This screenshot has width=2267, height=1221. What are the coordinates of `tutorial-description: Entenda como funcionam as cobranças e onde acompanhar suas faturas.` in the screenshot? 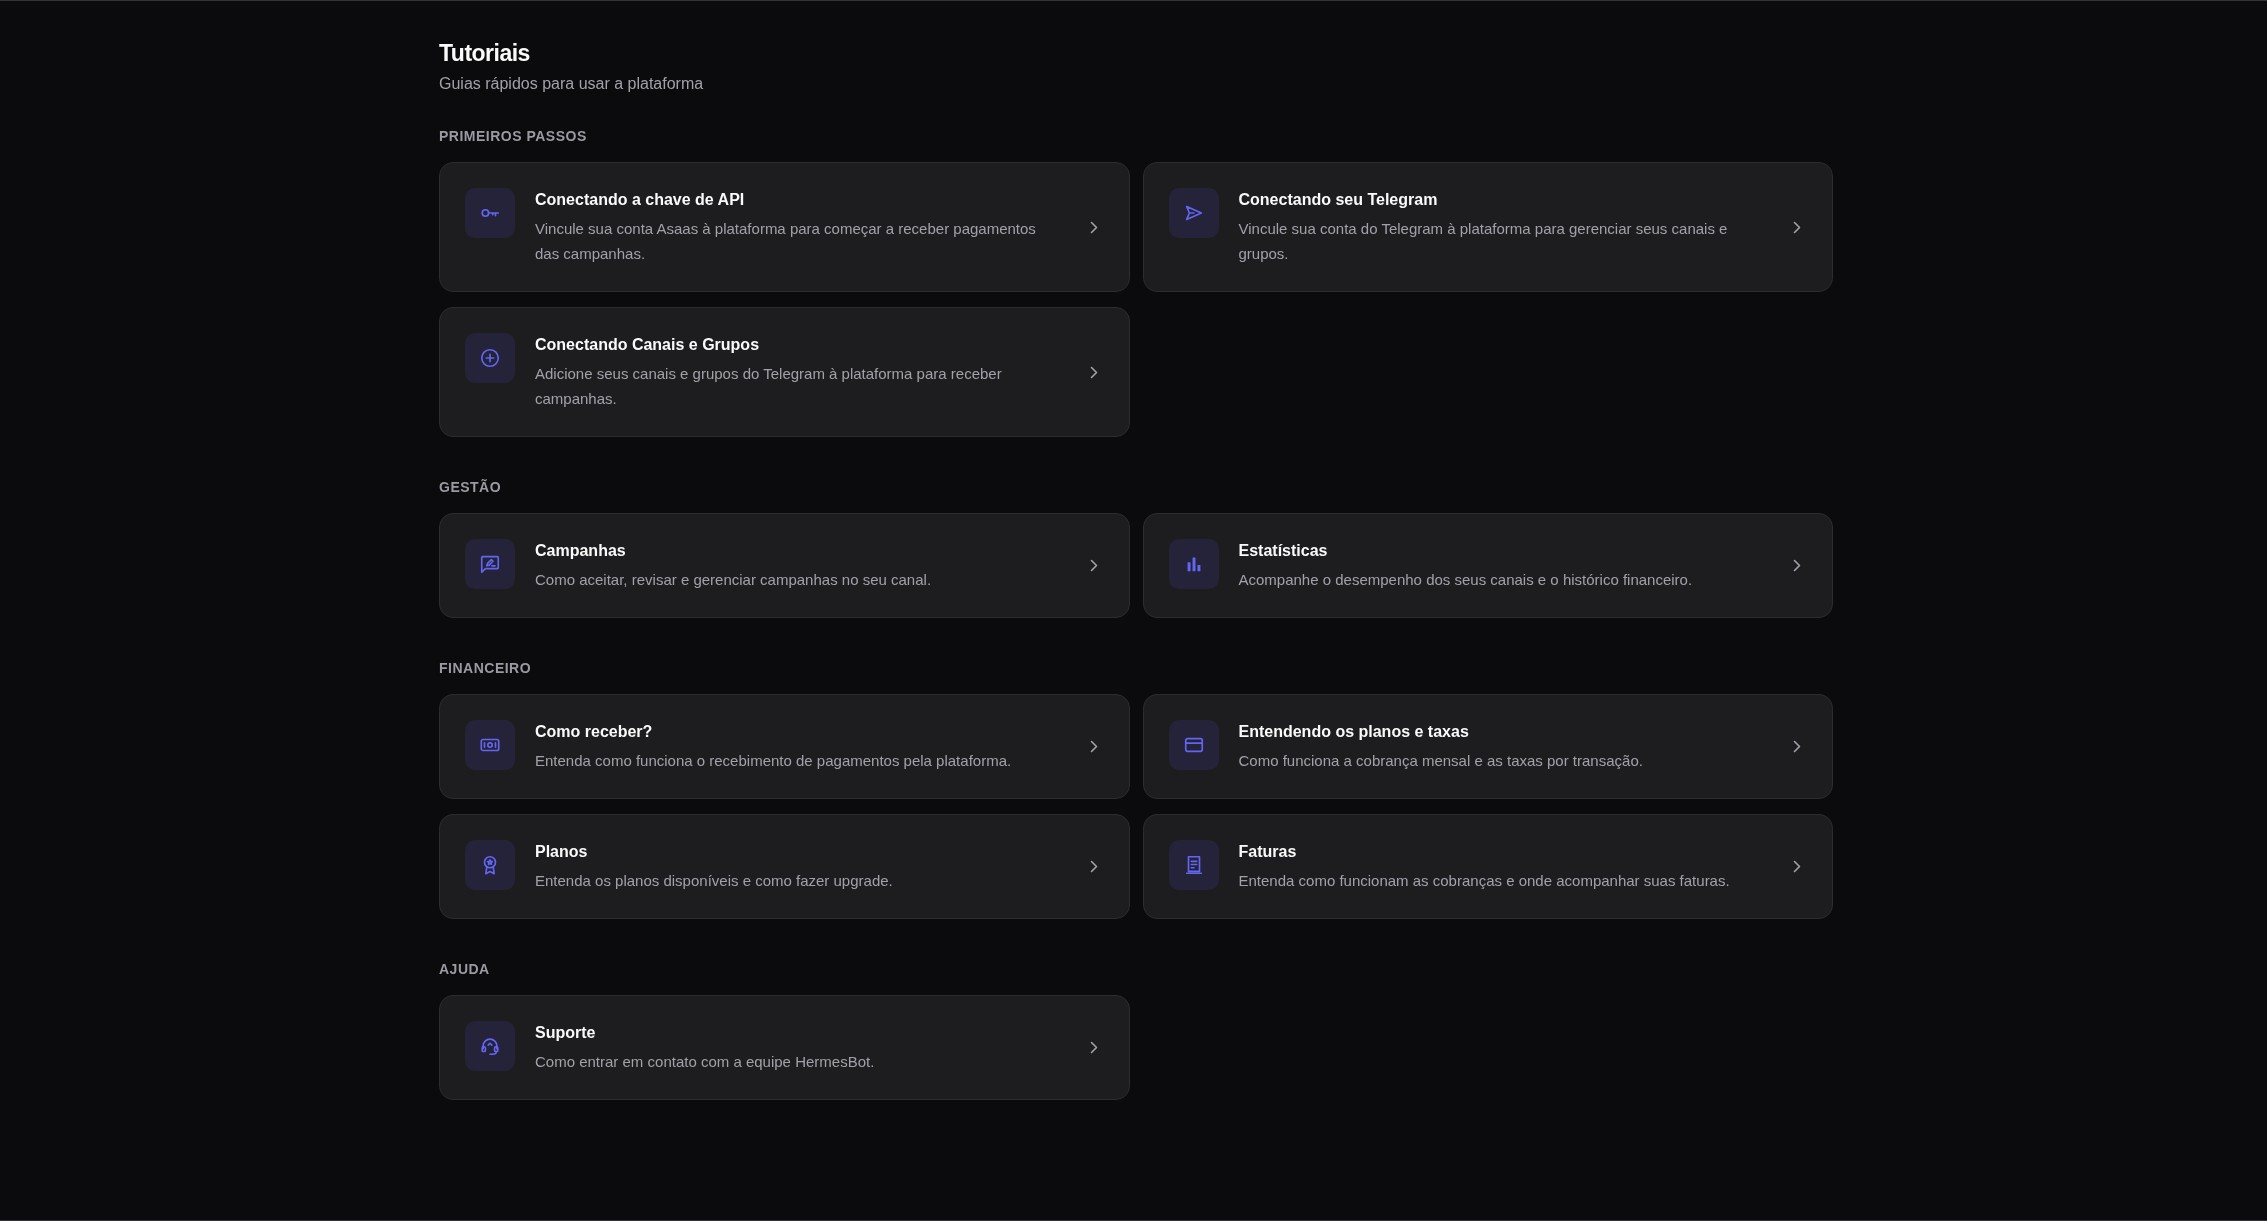 It's located at (1484, 881).